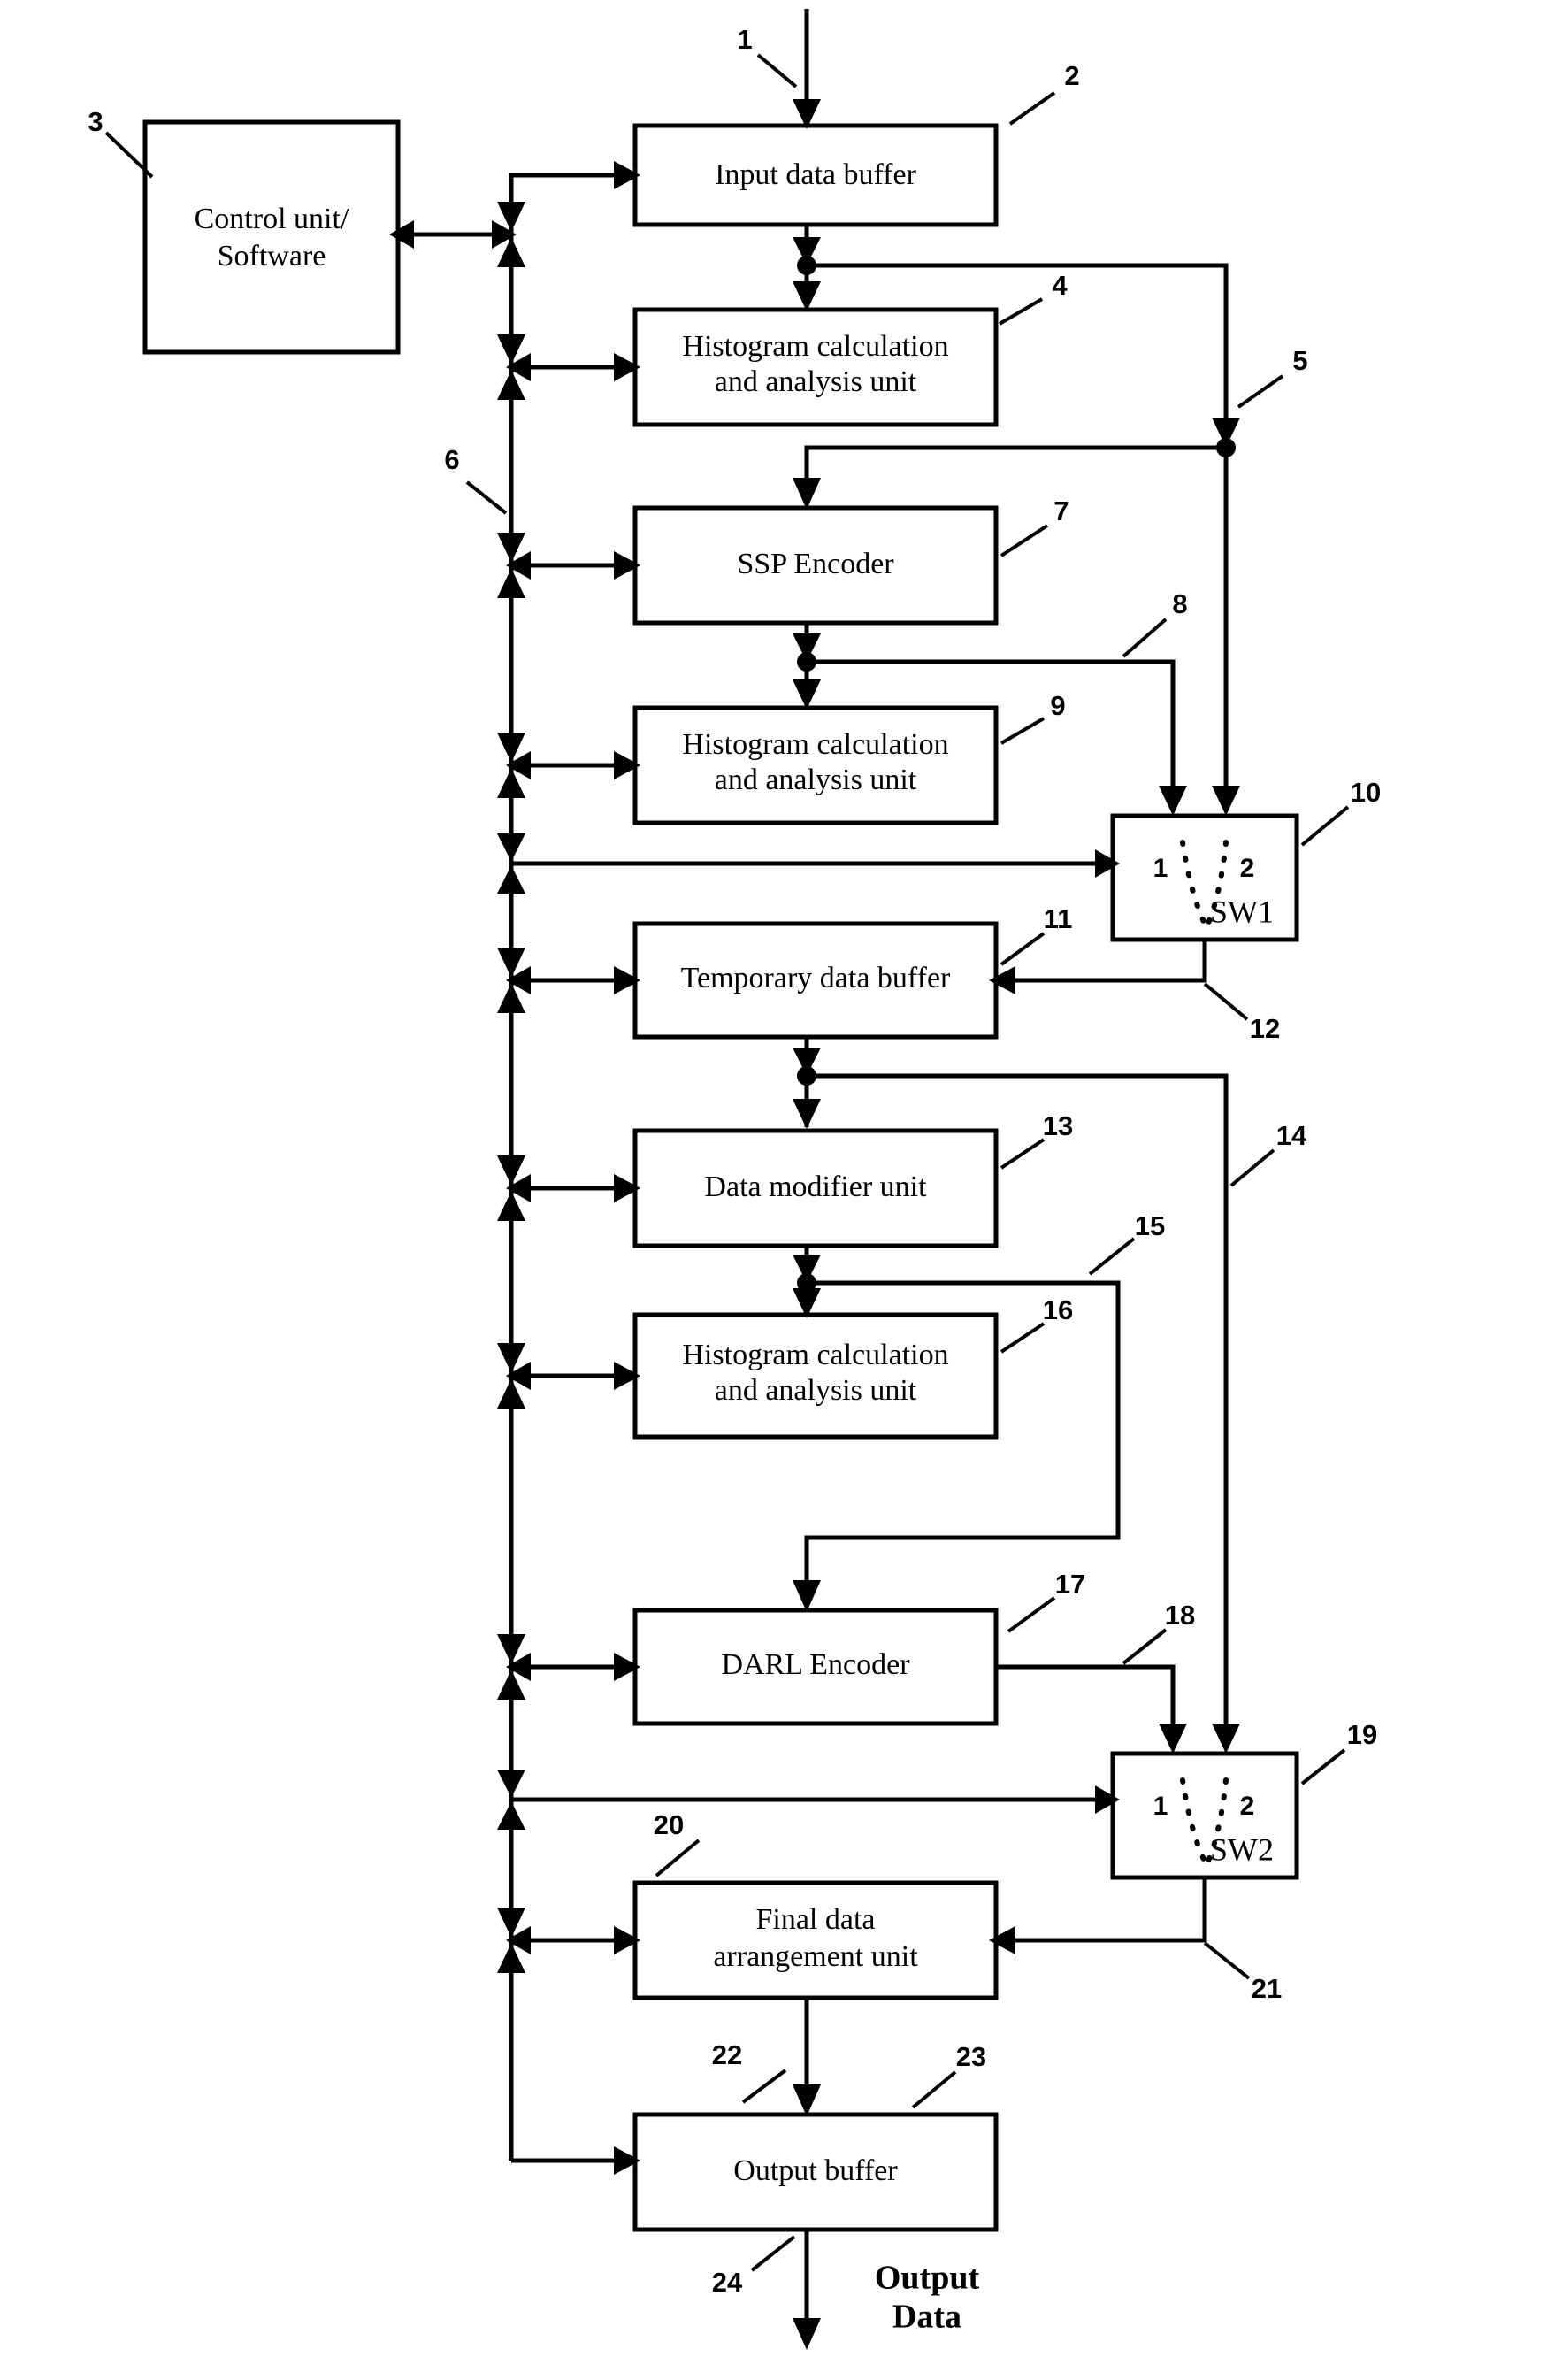 The image size is (1555, 2380). Describe the element at coordinates (511, 847) in the screenshot. I see `bus-node-down-sw1` at that location.